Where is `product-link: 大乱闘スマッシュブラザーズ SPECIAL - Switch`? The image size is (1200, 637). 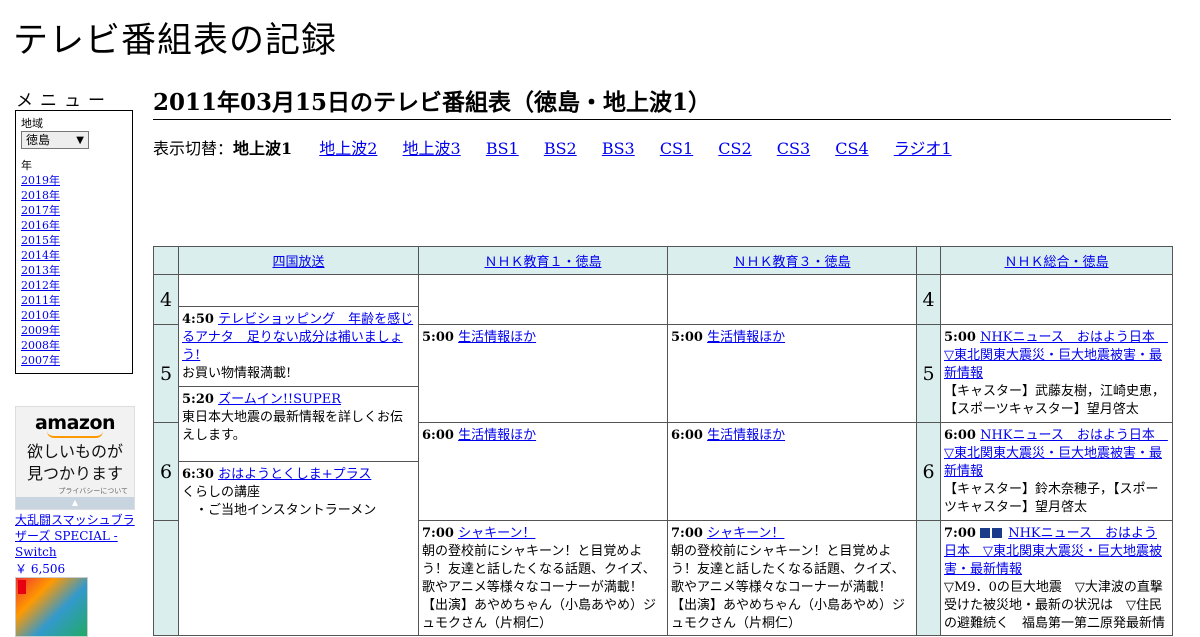 product-link: 大乱闘スマッシュブラザーズ SPECIAL - Switch is located at coordinates (77, 536).